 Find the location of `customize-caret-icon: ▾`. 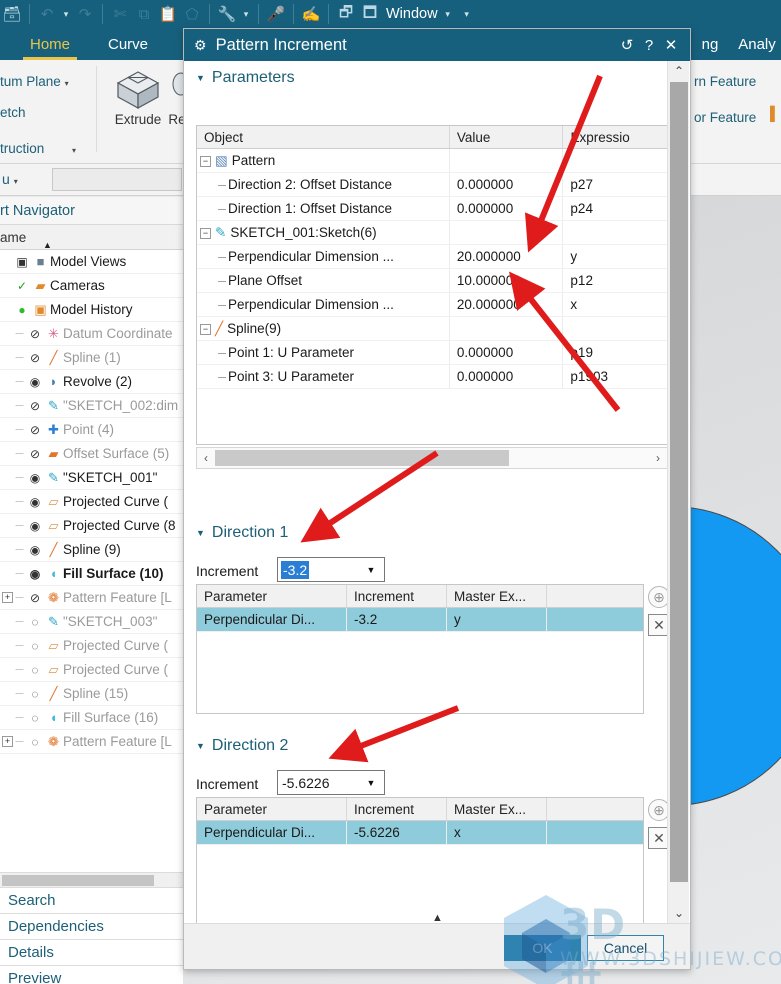

customize-caret-icon: ▾ is located at coordinates (246, 14).